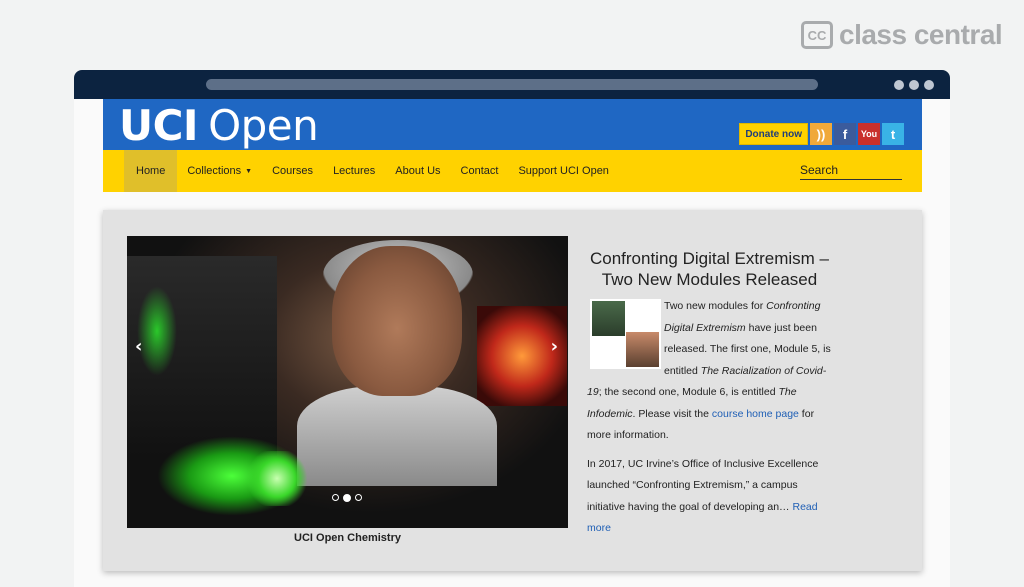 This screenshot has height=587, width=1024. Describe the element at coordinates (921, 34) in the screenshot. I see `class-central-wordmark: class central` at that location.